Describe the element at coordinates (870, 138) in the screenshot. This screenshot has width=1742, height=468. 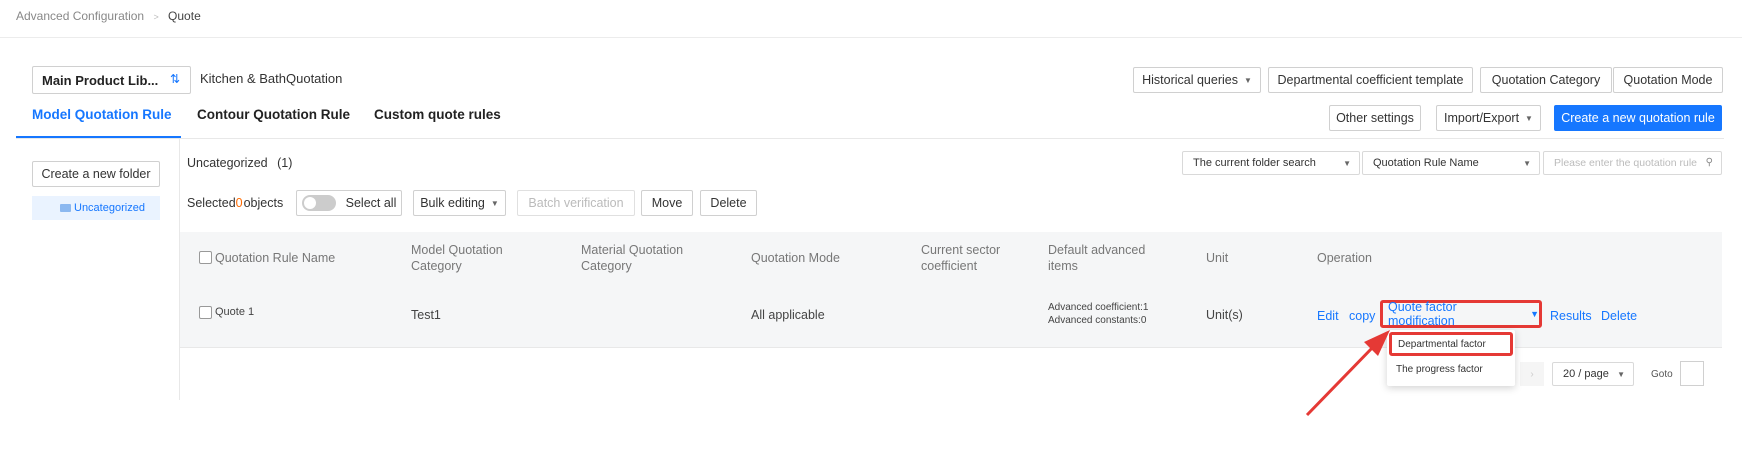
I see `tabs-divider` at that location.